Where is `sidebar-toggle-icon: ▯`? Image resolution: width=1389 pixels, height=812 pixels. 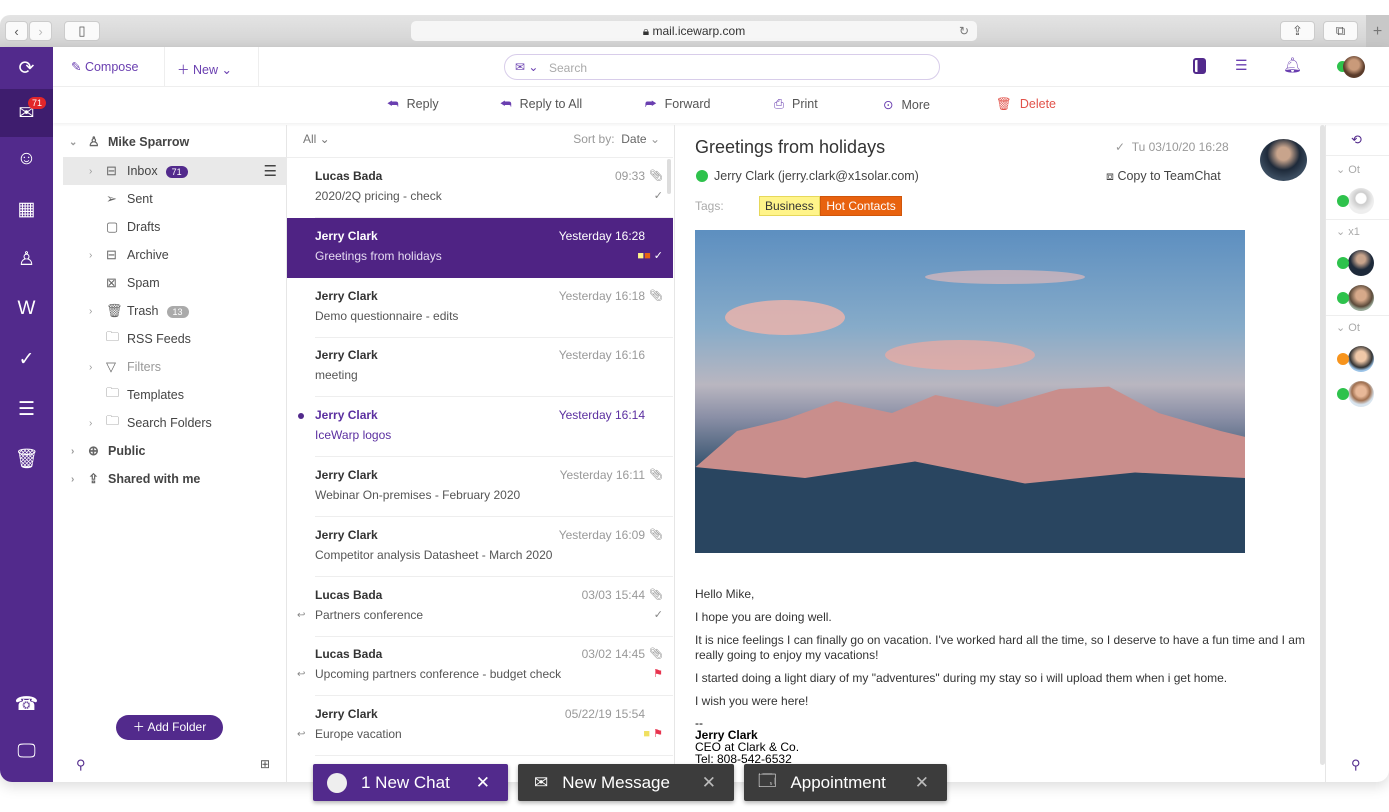
sidebar-toggle-icon: ▯ is located at coordinates (82, 31).